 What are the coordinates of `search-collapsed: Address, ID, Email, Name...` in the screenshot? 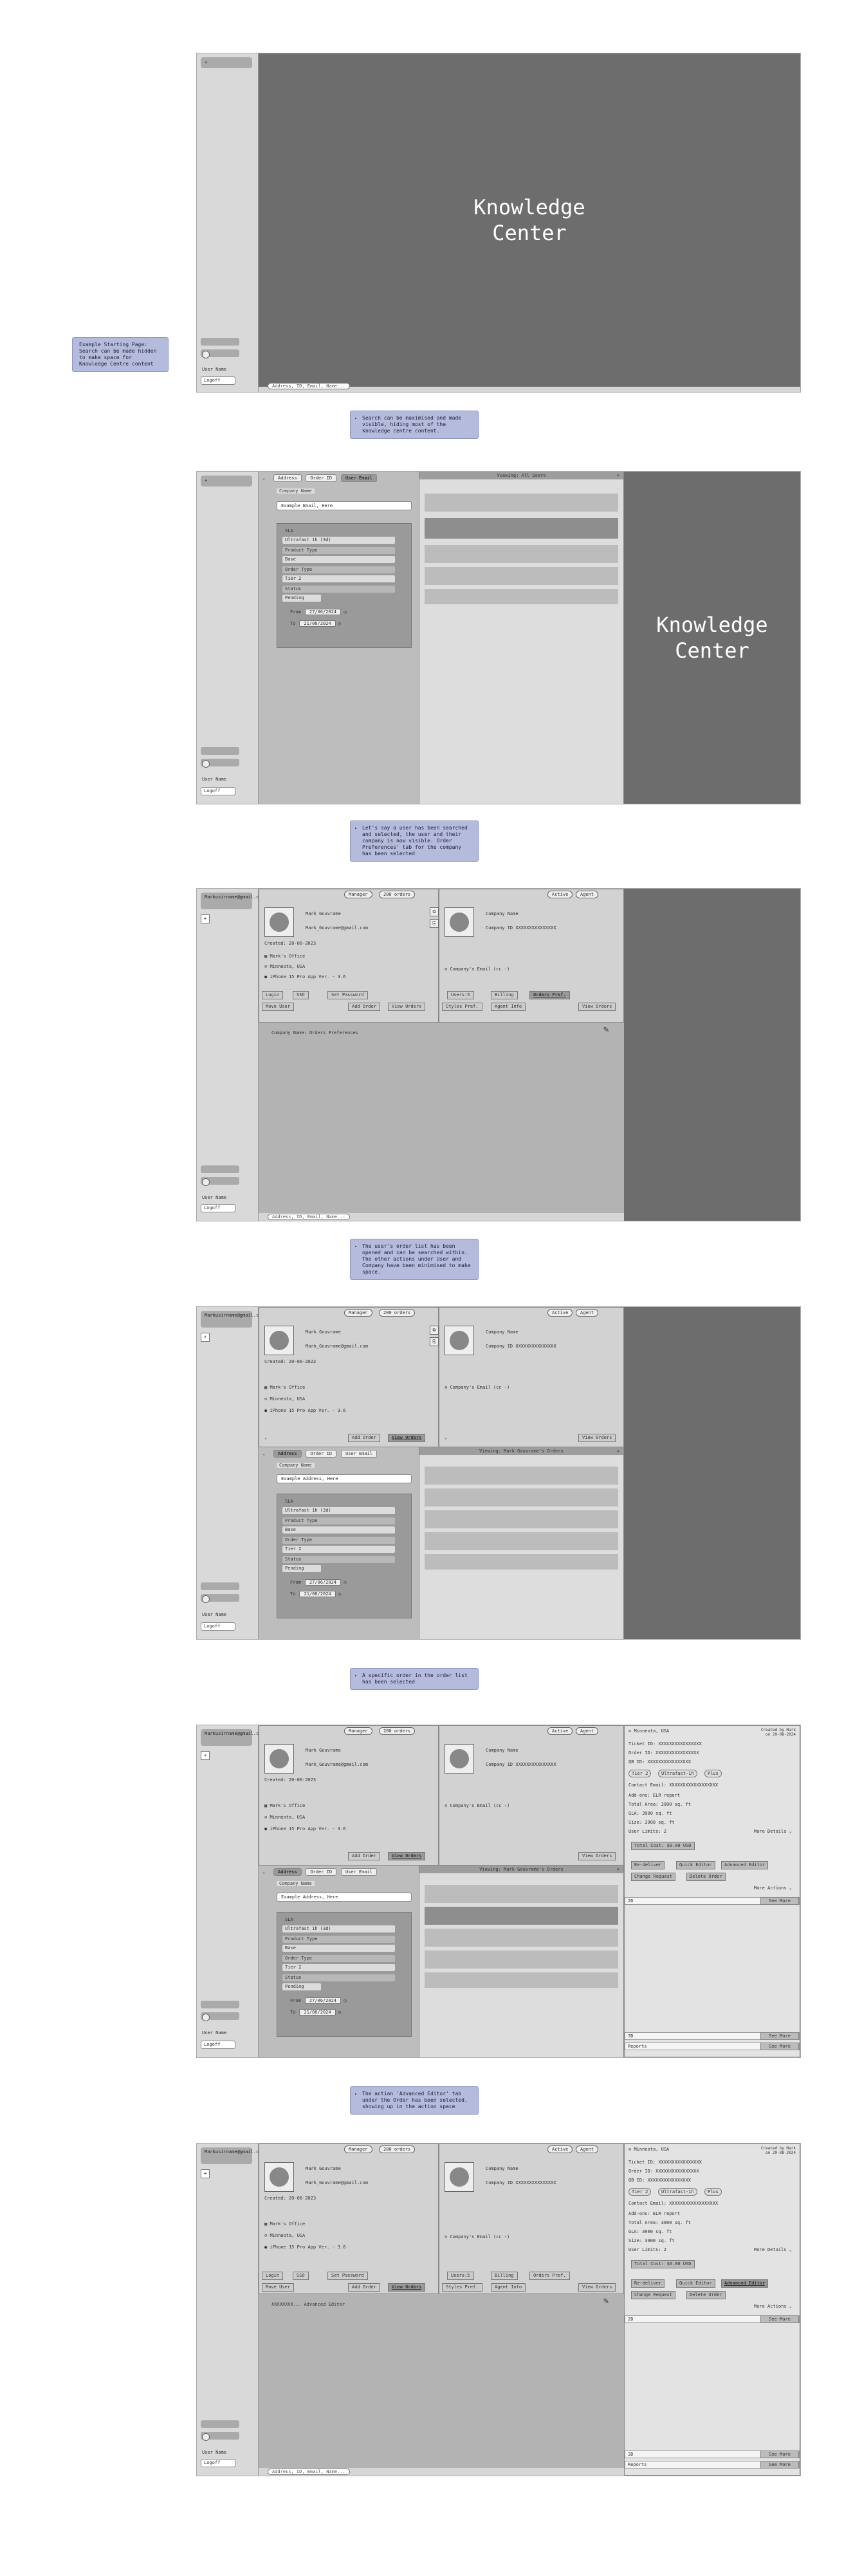 It's located at (304, 1217).